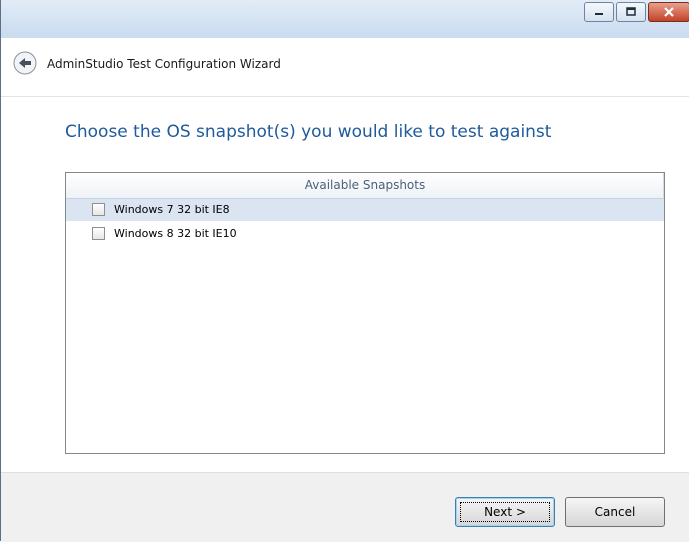 This screenshot has width=689, height=542. I want to click on wizard-header: AdminStudio Test Configuration Wizard, so click(345, 68).